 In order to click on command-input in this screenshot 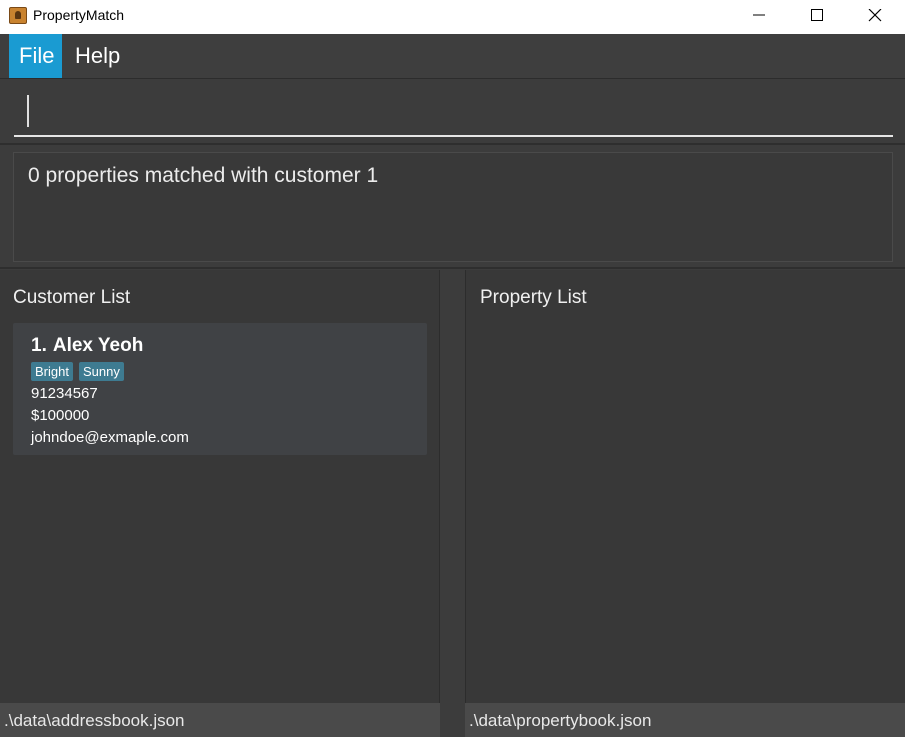, I will do `click(453, 114)`.